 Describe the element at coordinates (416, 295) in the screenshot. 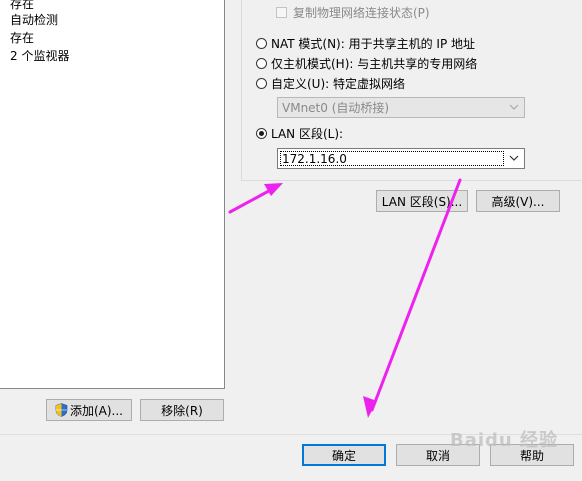

I see `annotation-arrow-down` at that location.